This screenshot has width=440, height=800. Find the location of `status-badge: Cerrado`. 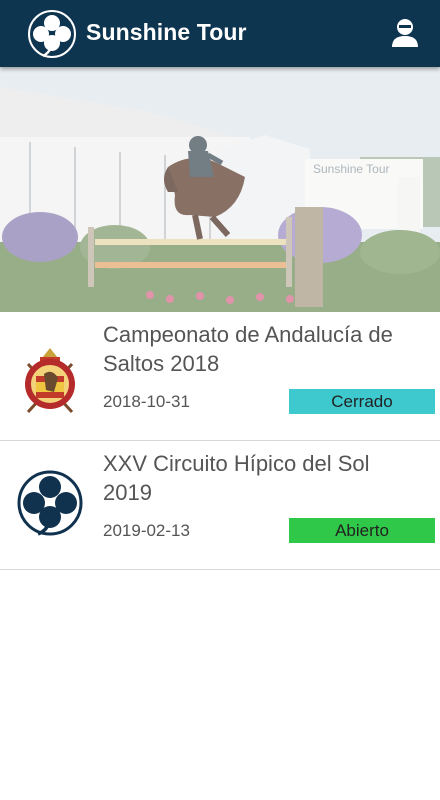

status-badge: Cerrado is located at coordinates (362, 401).